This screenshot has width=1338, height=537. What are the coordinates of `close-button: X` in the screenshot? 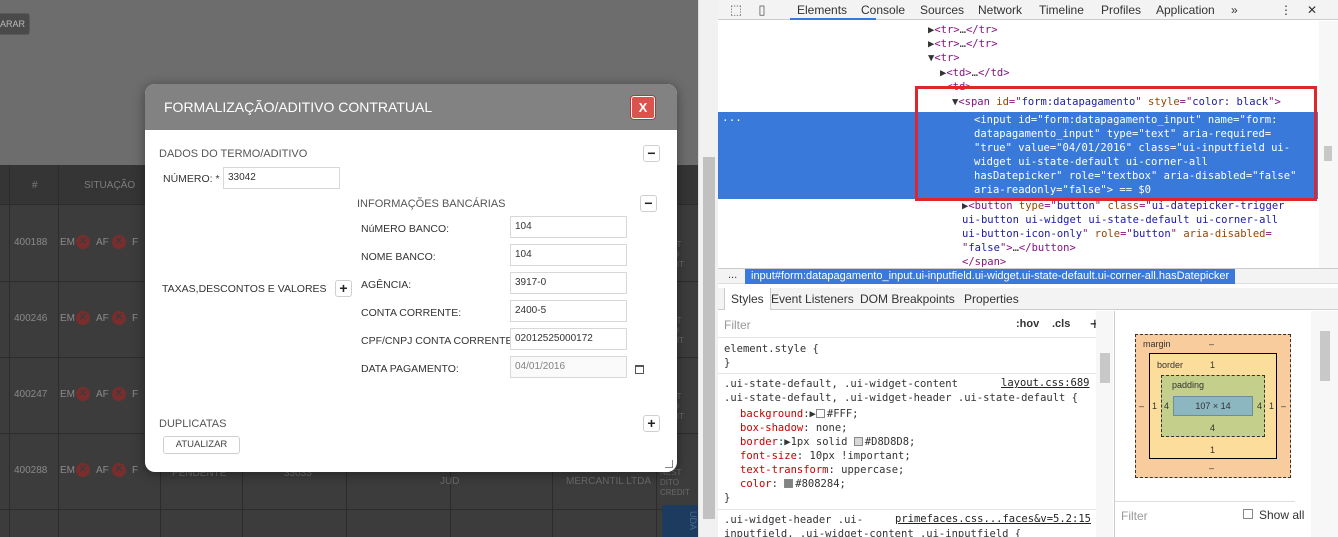 It's located at (643, 107).